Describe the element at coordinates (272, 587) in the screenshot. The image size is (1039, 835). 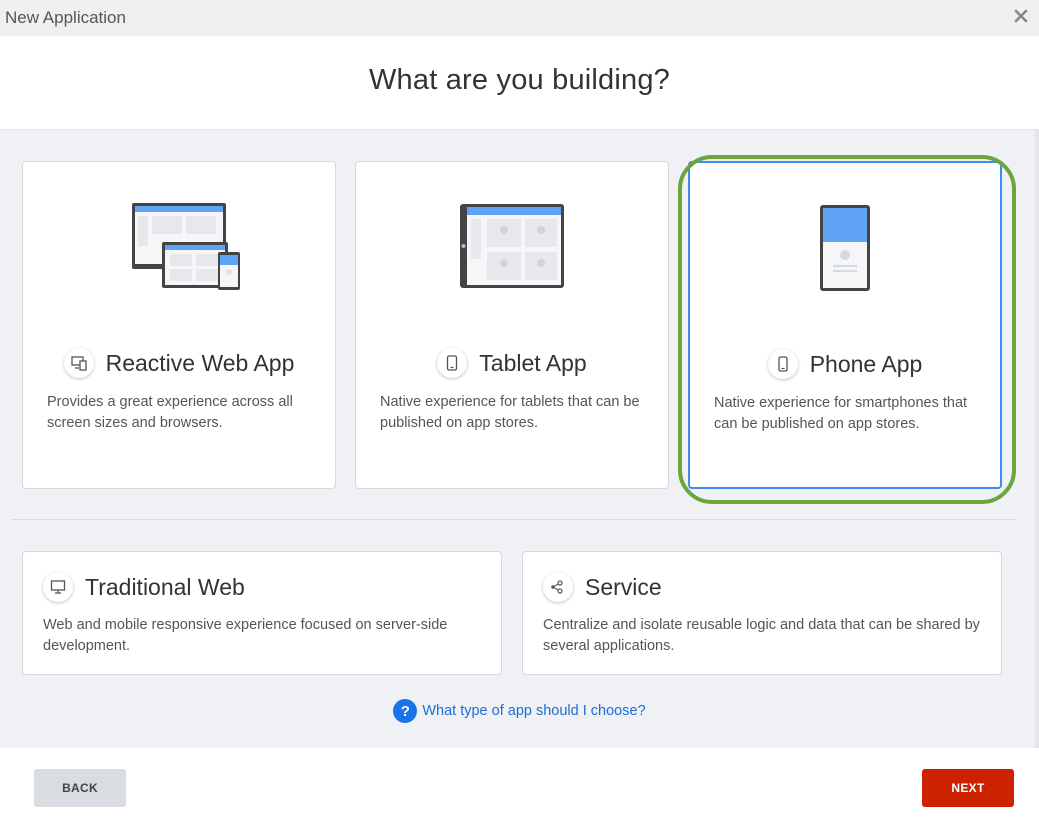
I see `card-title-row: Traditional Web` at that location.